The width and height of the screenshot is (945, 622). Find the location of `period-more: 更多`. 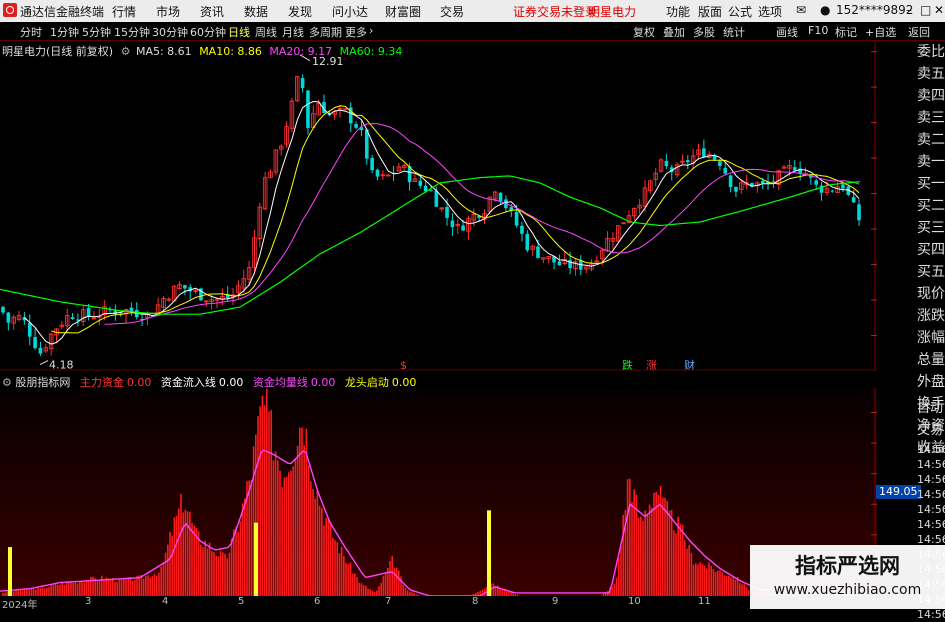

period-more: 更多 is located at coordinates (356, 32).